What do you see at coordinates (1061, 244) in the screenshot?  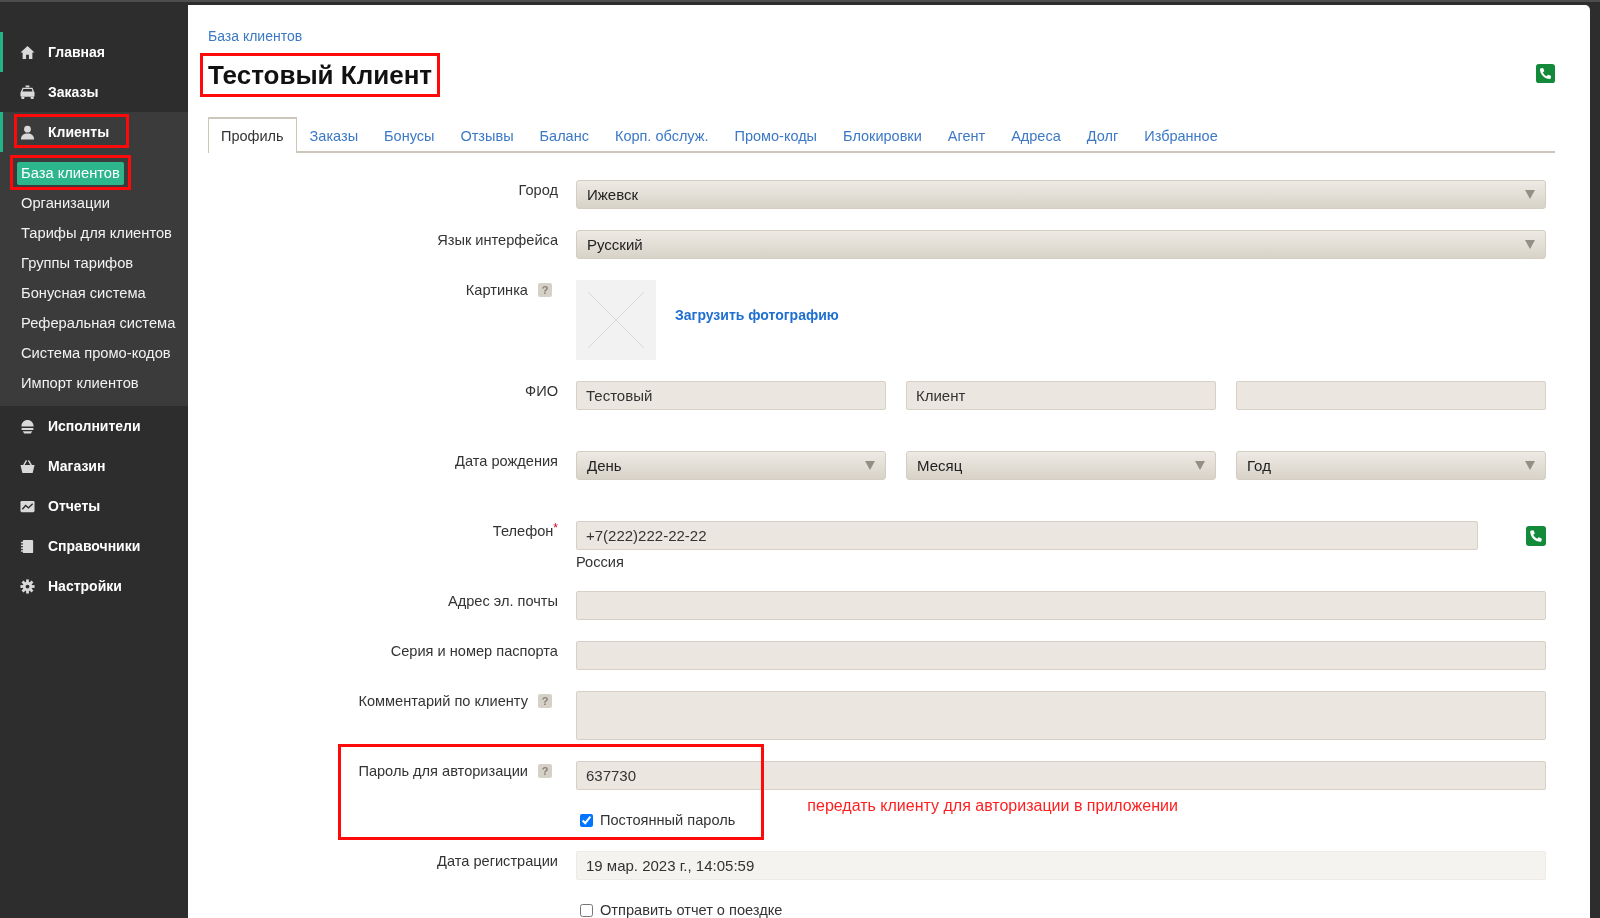 I see `select-field: Русский` at bounding box center [1061, 244].